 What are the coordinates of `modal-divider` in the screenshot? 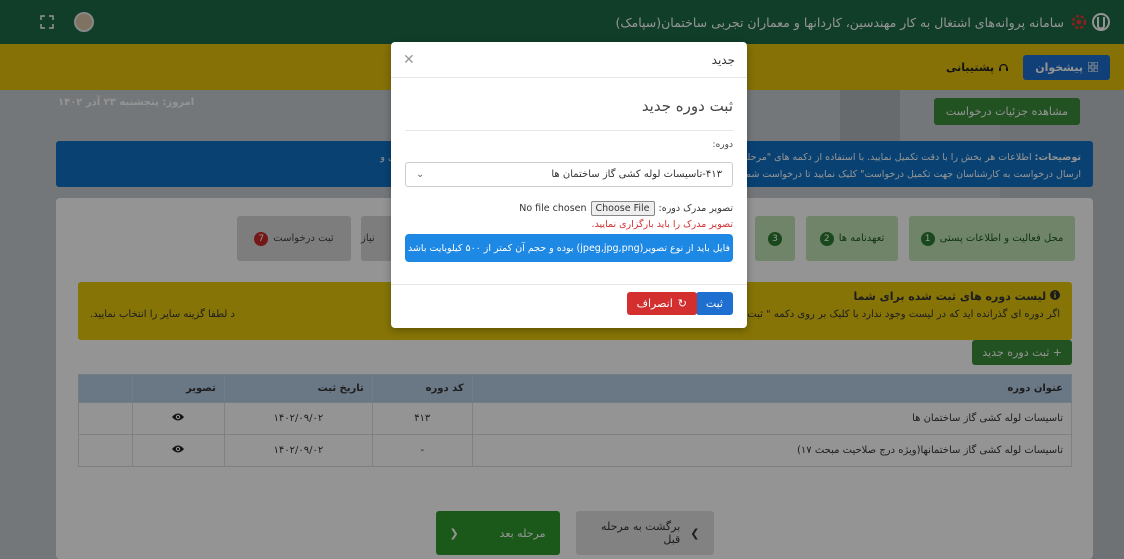 It's located at (569, 130).